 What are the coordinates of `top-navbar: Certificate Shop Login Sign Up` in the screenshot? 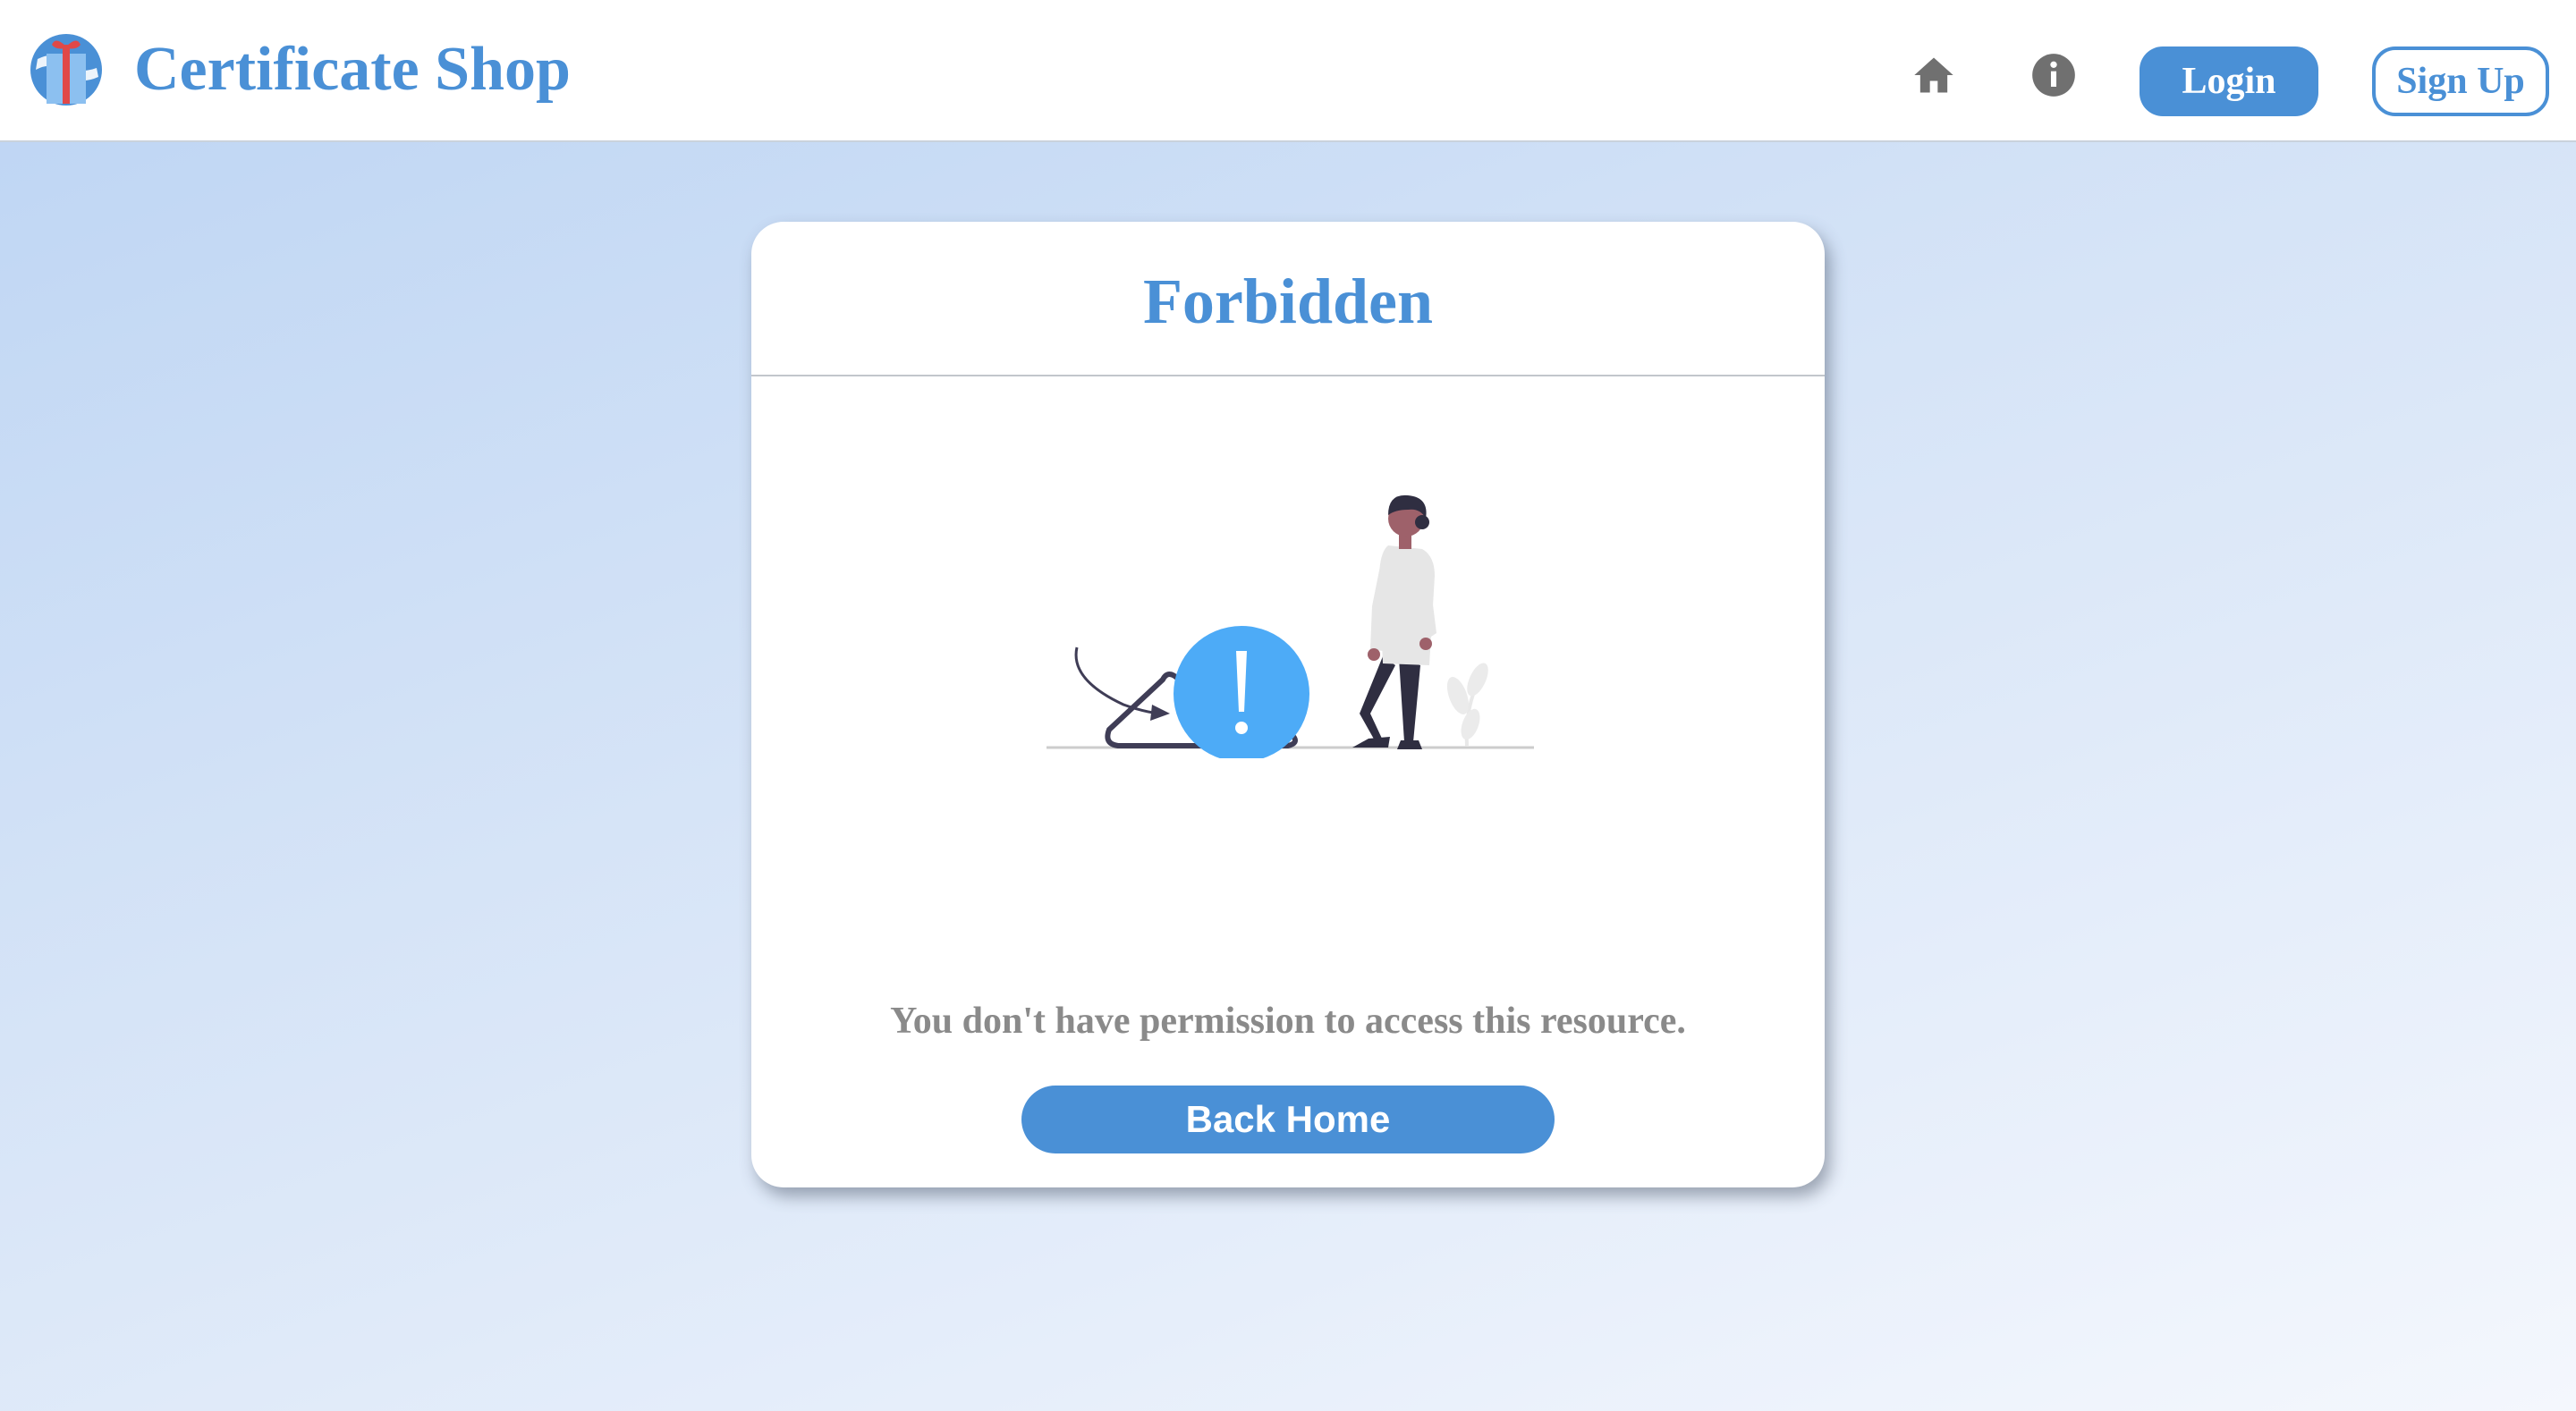 It's located at (1288, 71).